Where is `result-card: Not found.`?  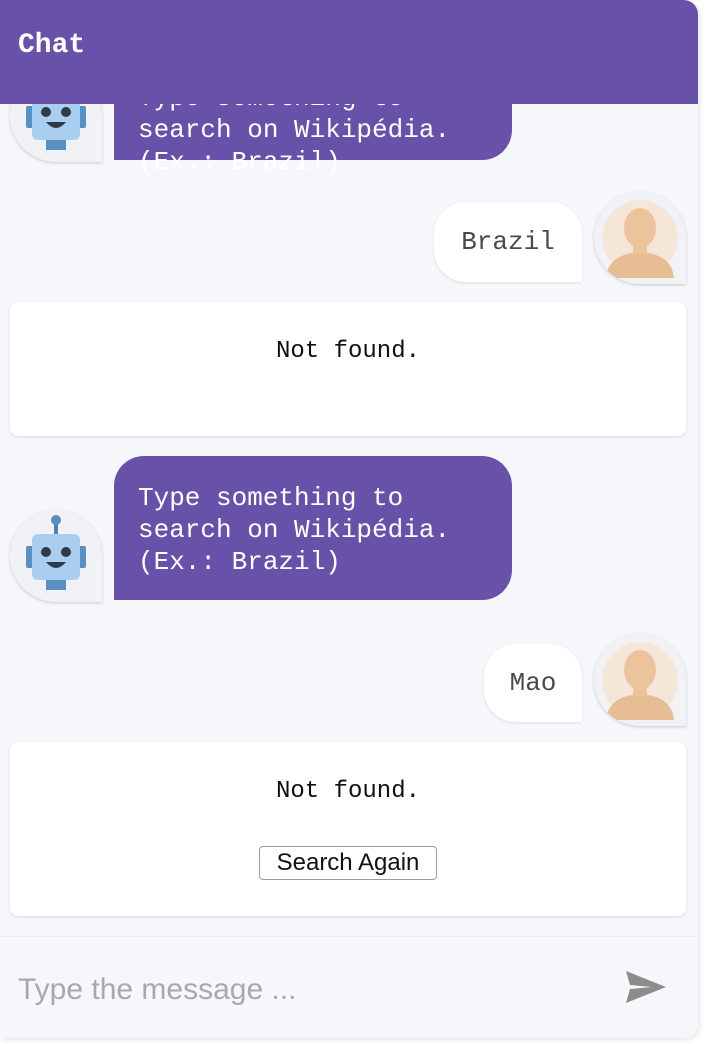 result-card: Not found. is located at coordinates (348, 369).